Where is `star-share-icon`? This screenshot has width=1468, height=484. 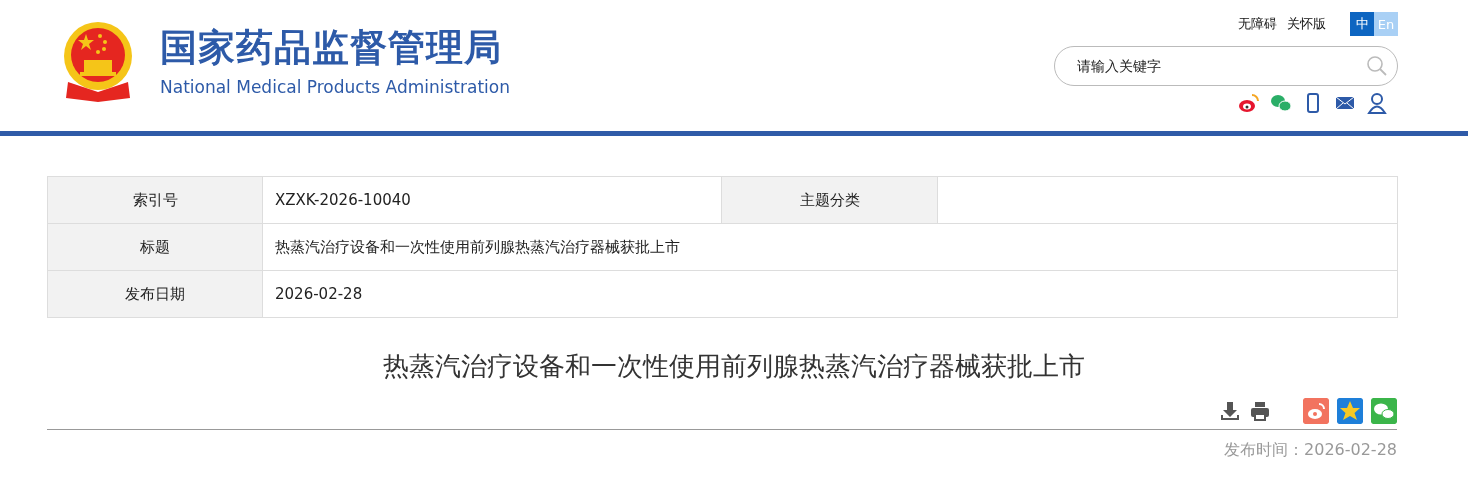 star-share-icon is located at coordinates (1350, 411).